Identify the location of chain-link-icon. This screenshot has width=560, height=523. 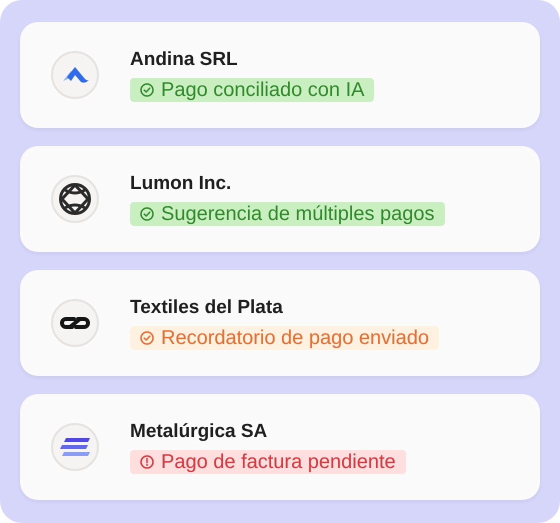
(75, 323).